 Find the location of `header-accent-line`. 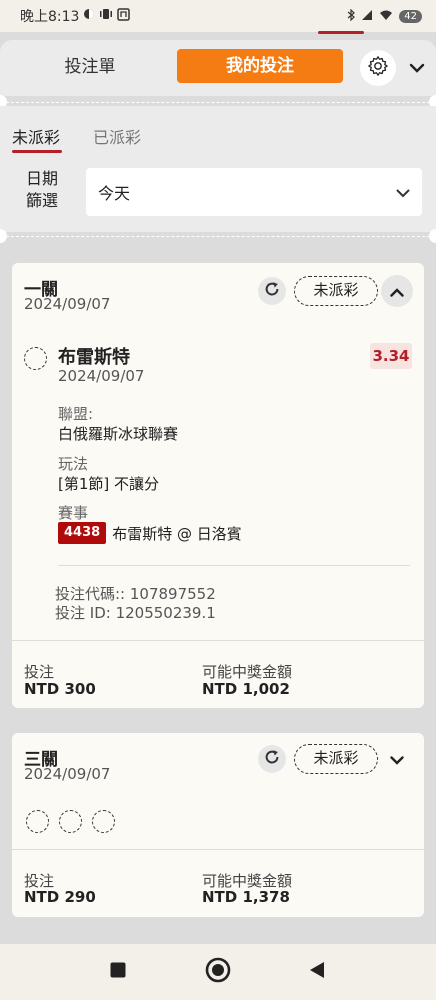

header-accent-line is located at coordinates (341, 32).